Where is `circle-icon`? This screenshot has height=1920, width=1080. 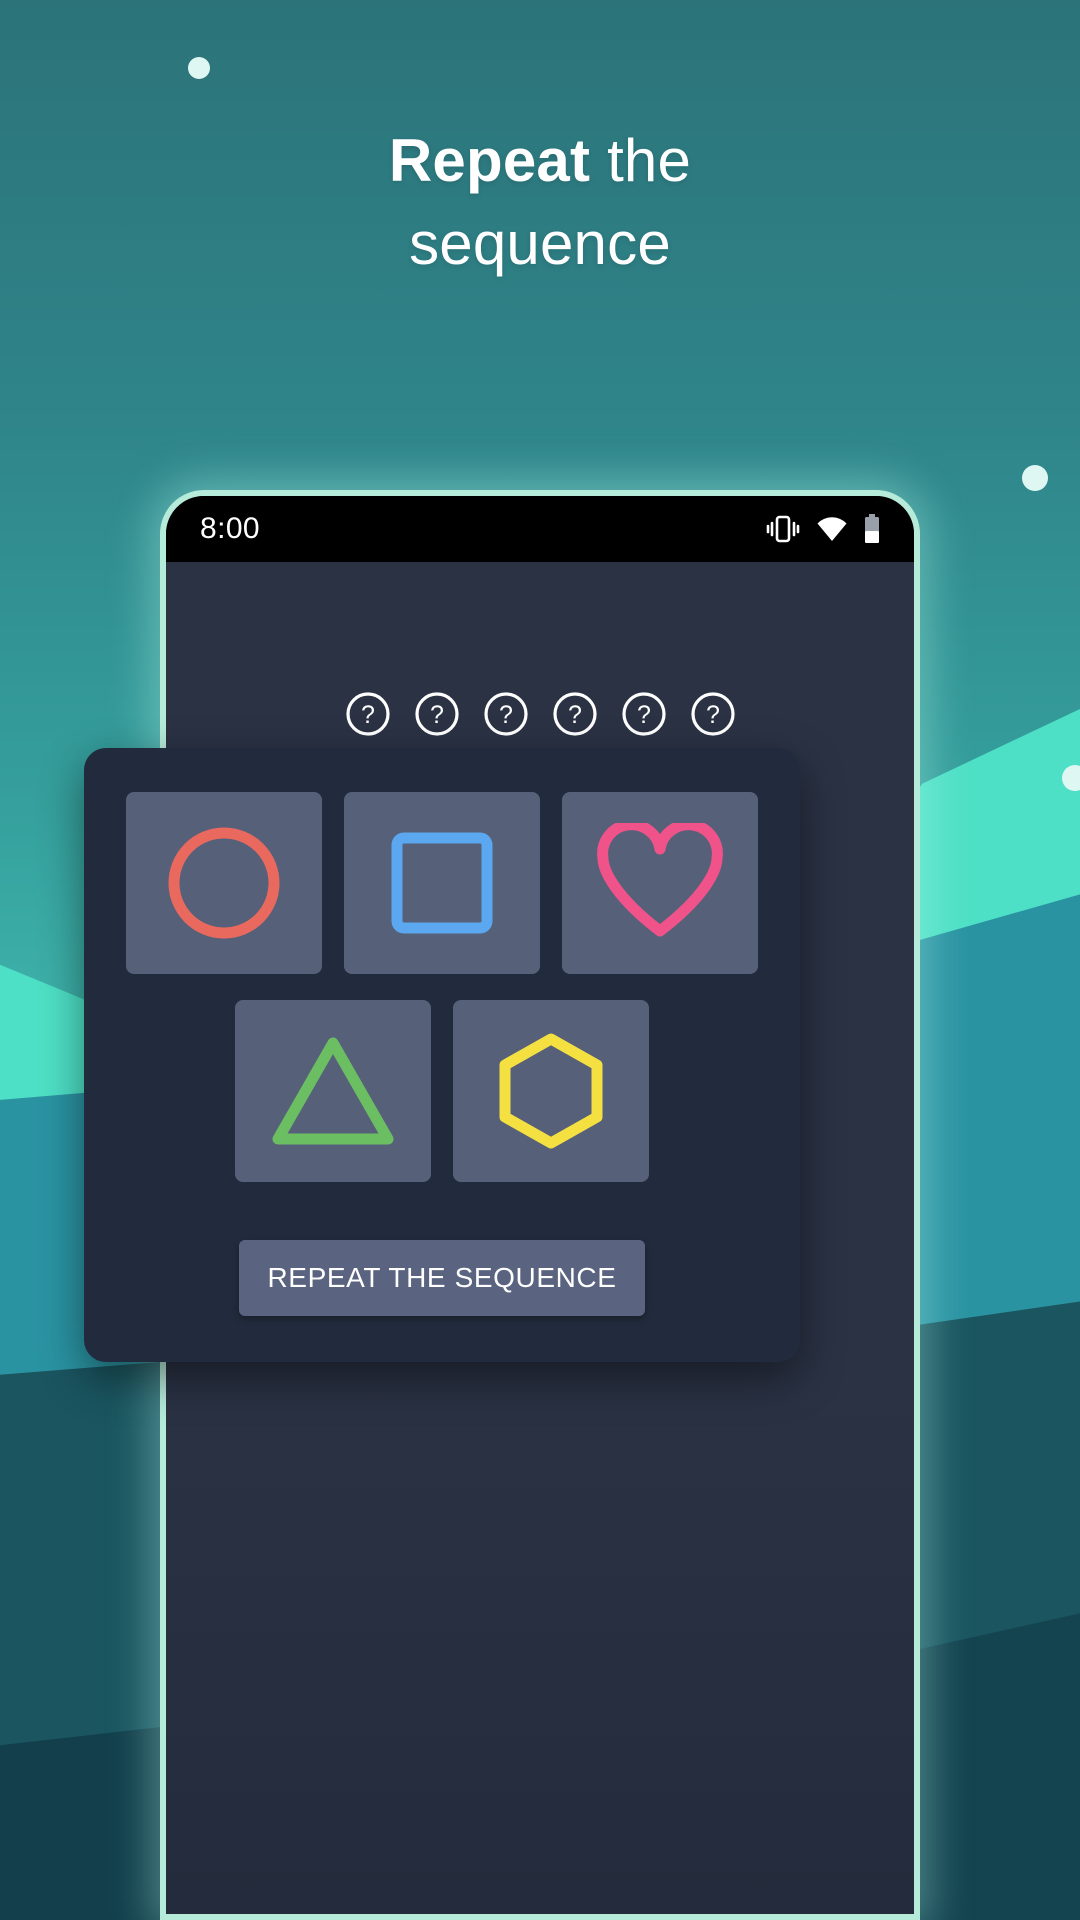 circle-icon is located at coordinates (224, 883).